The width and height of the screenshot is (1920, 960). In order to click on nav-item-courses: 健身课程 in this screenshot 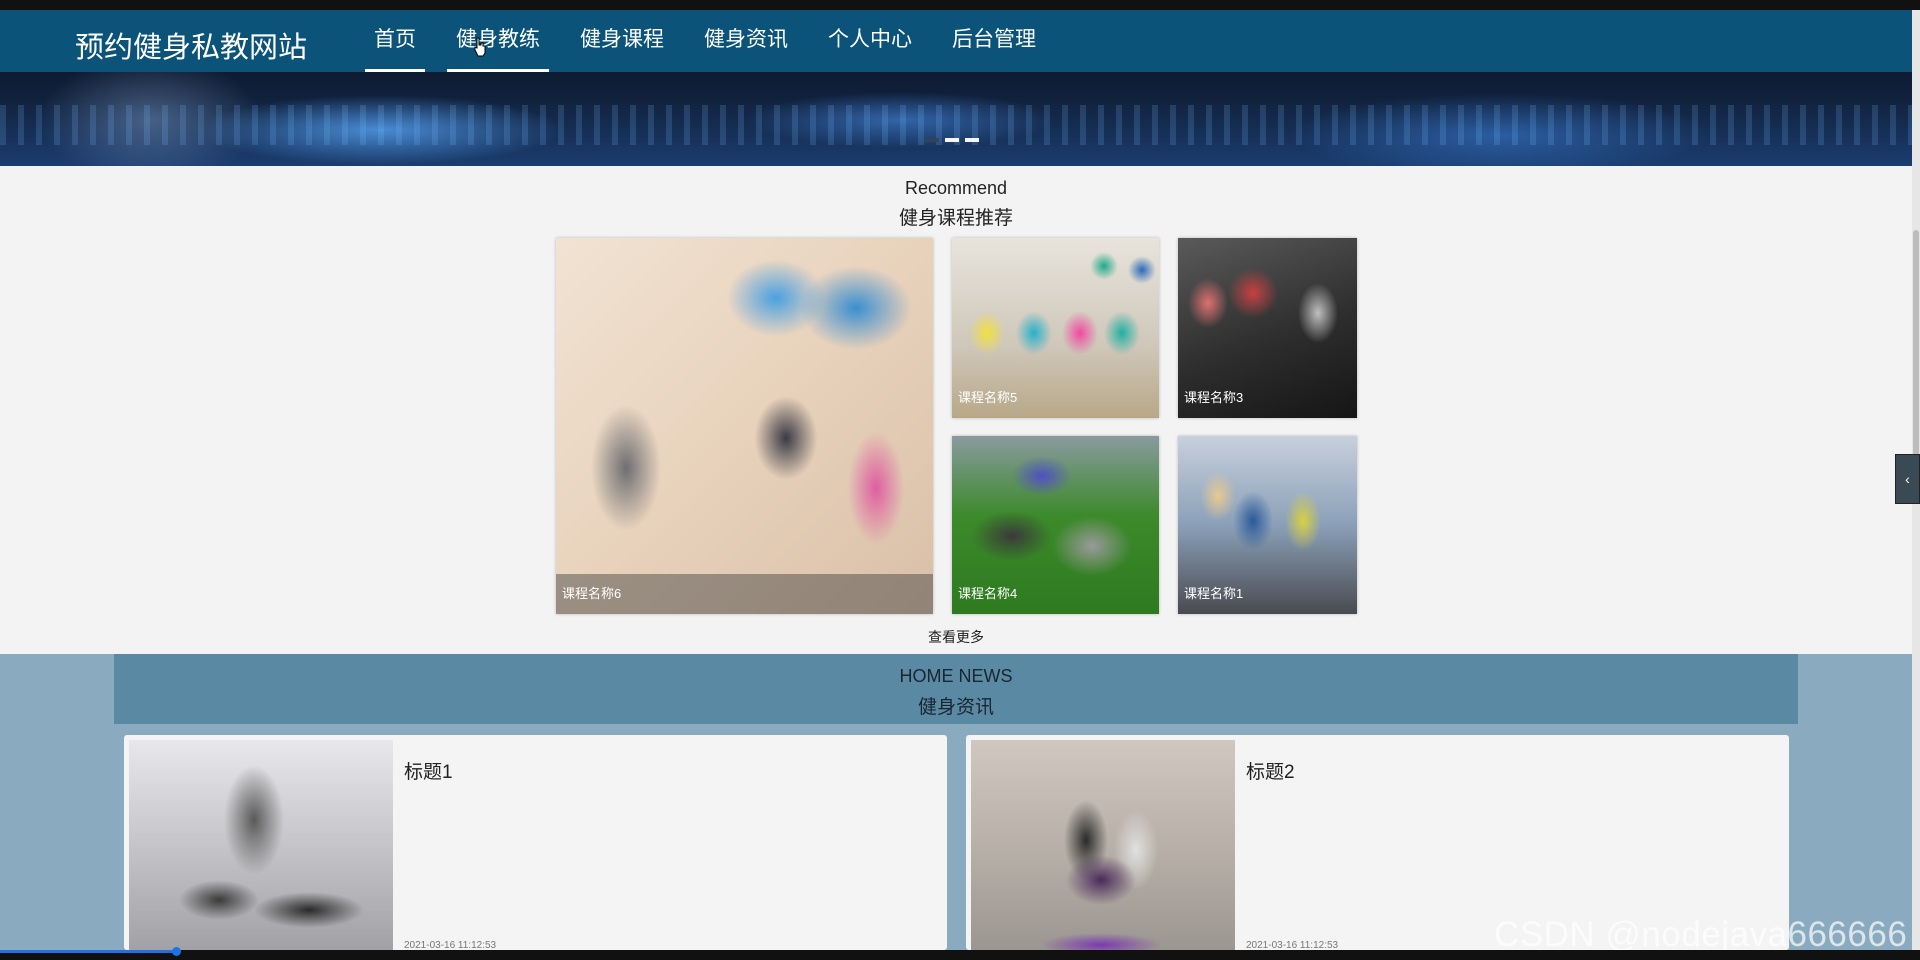, I will do `click(622, 41)`.